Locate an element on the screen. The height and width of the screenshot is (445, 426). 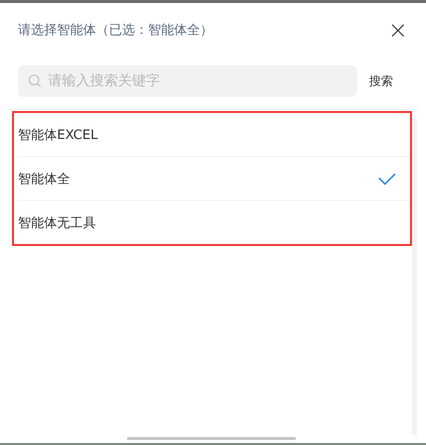
option-item: 智能体全 is located at coordinates (214, 178).